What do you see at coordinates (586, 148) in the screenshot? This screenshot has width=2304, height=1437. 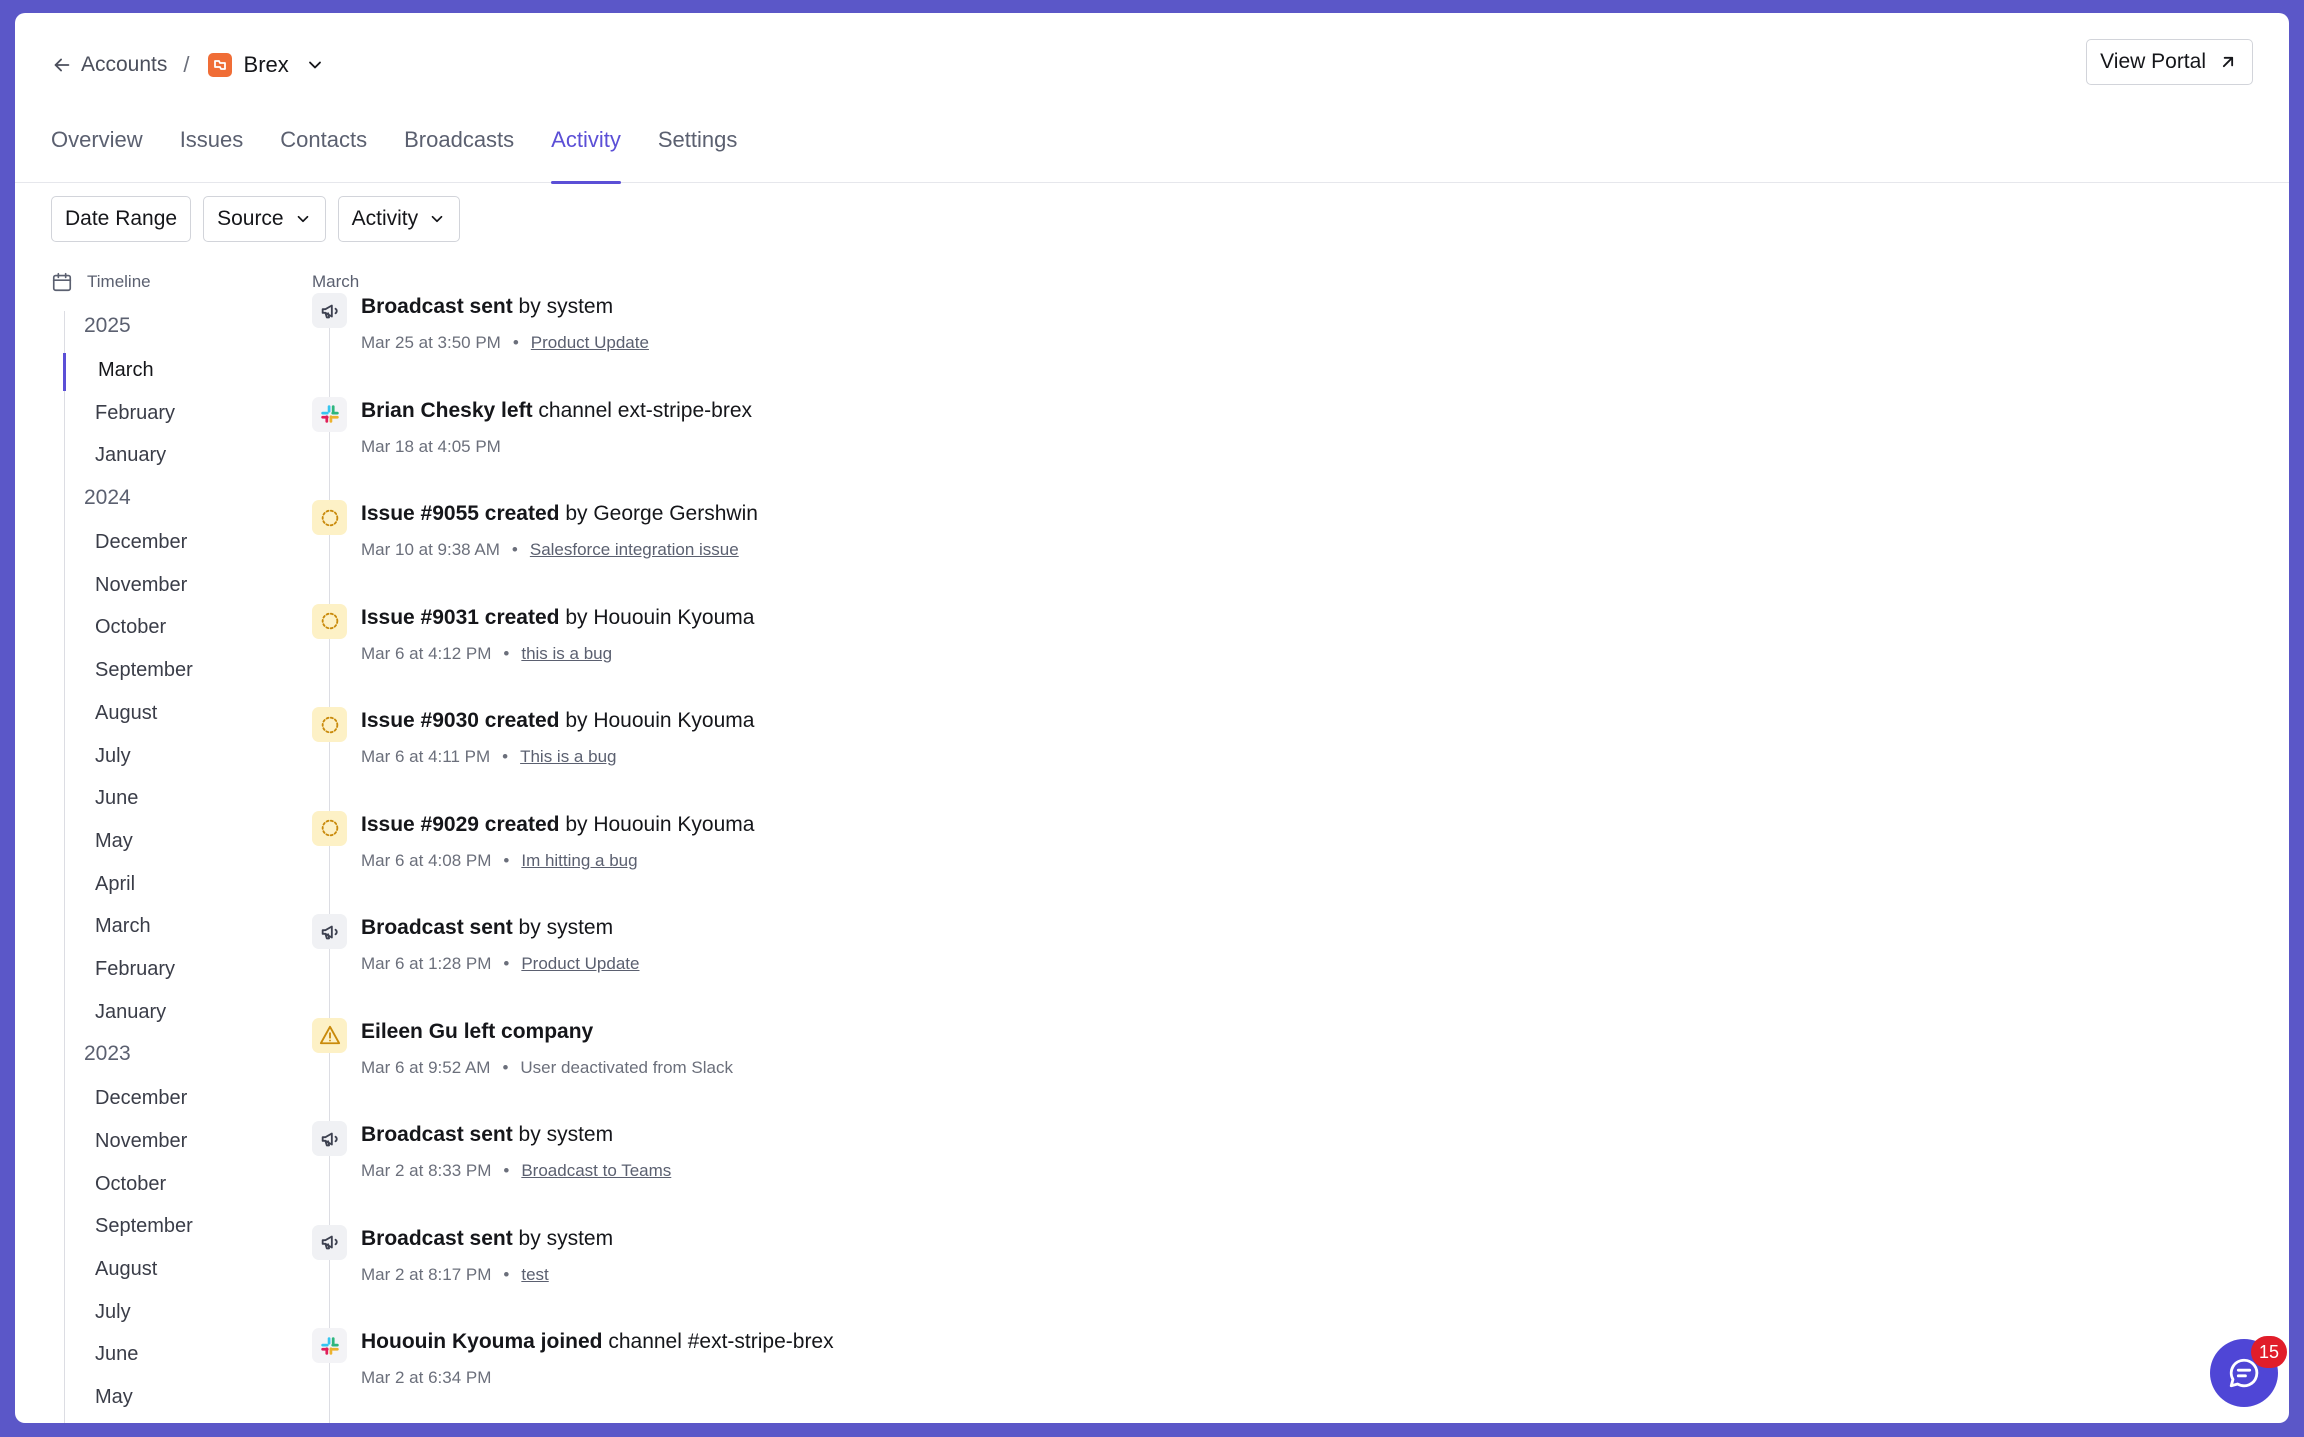 I see `tab-activity: Activity` at bounding box center [586, 148].